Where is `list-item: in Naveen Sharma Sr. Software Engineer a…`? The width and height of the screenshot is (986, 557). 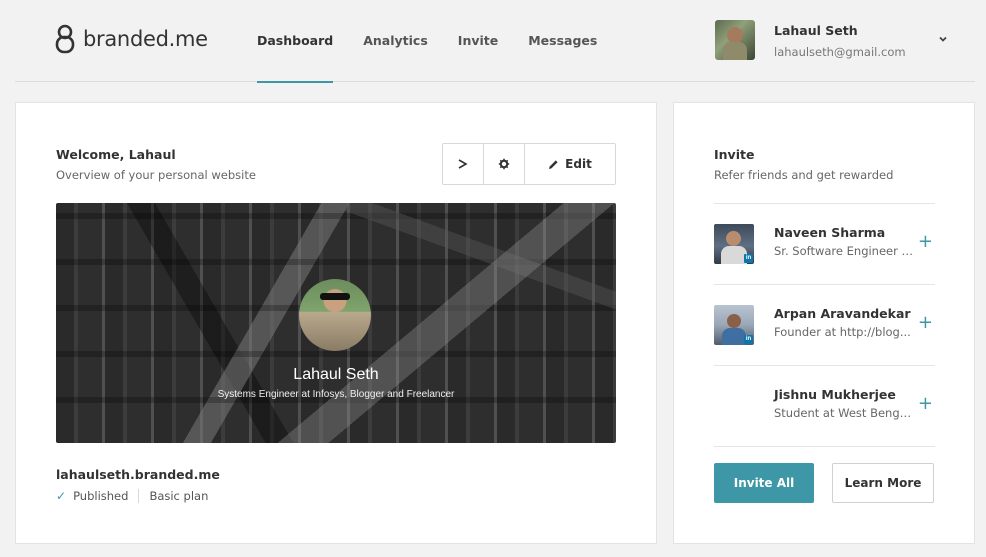 list-item: in Naveen Sharma Sr. Software Engineer a… is located at coordinates (824, 244).